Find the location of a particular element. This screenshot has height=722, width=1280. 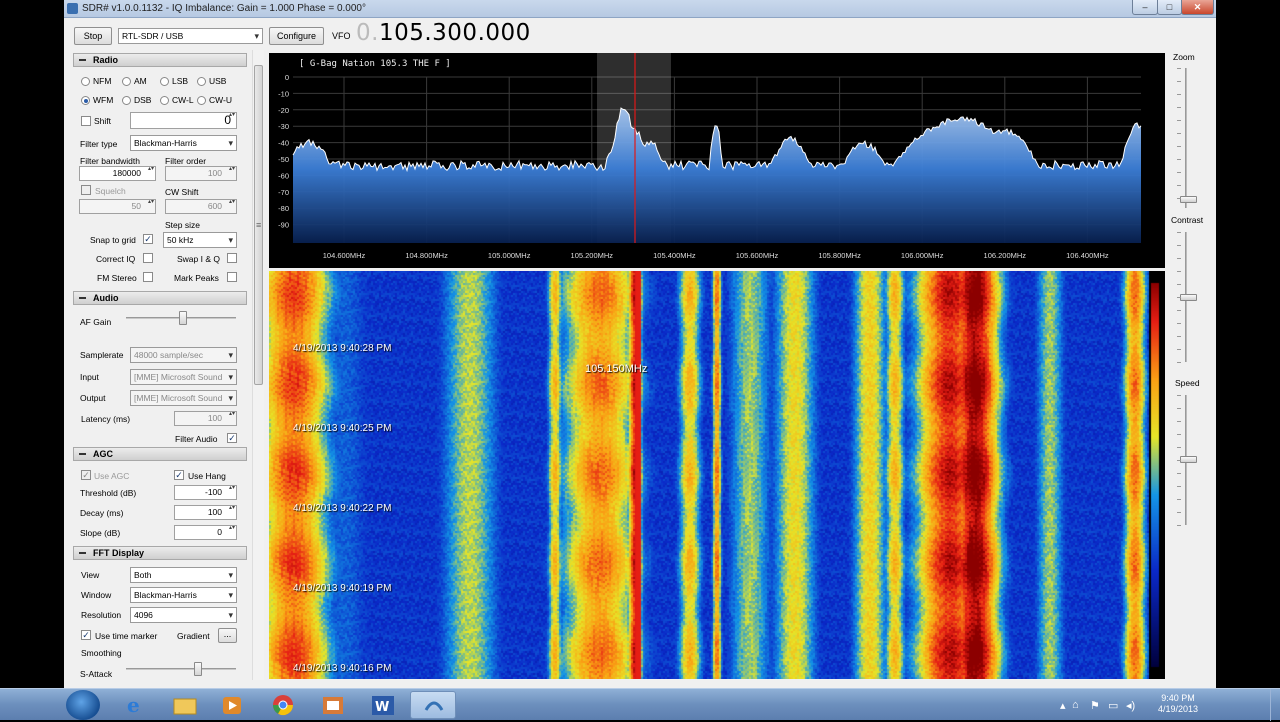

vfo-frequency: 105.300.000 is located at coordinates (454, 33).